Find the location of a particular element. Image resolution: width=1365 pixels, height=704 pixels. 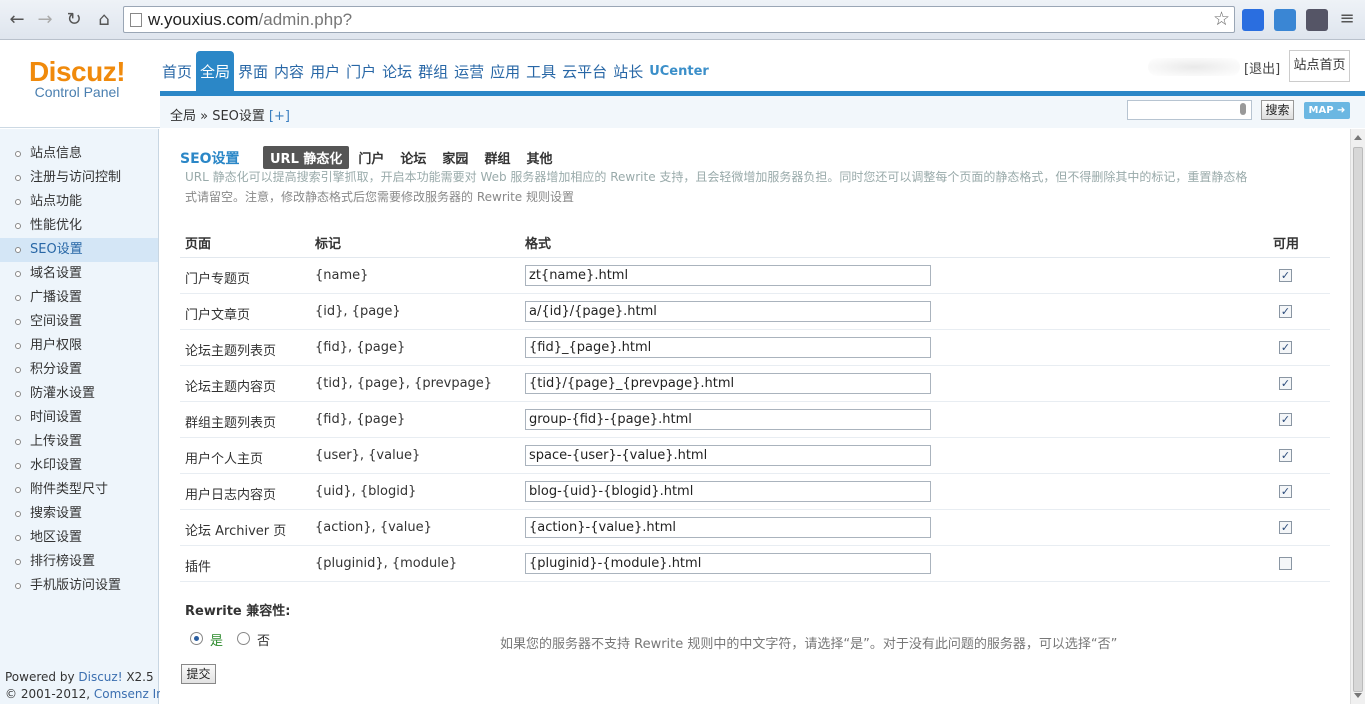

screen-extension-icon is located at coordinates (1285, 20).